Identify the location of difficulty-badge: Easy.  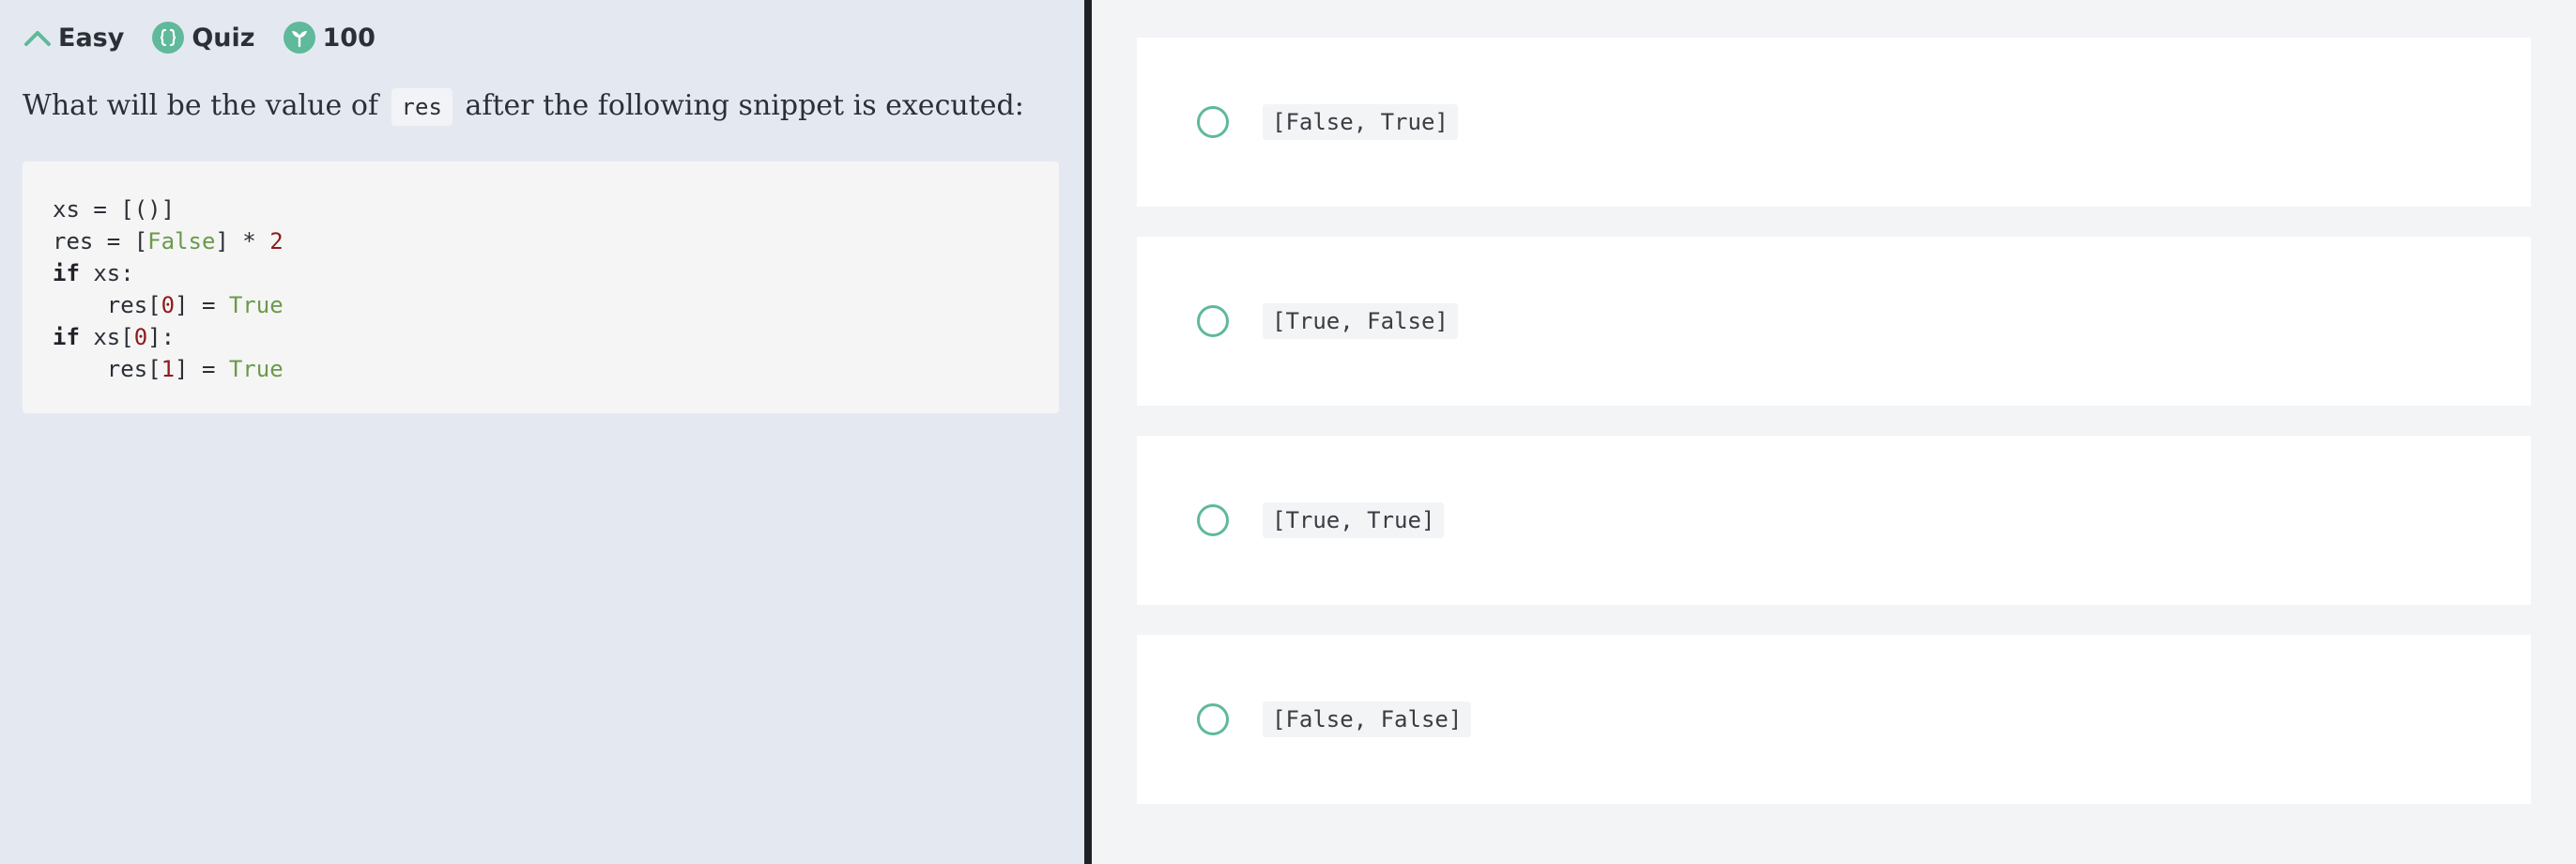
(74, 38).